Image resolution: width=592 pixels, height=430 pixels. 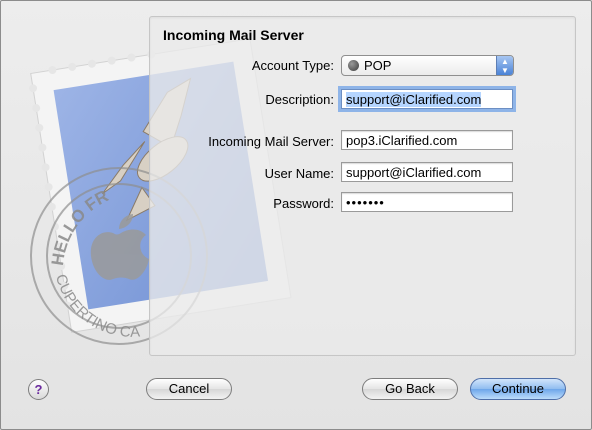 What do you see at coordinates (299, 99) in the screenshot?
I see `description-label: Description:` at bounding box center [299, 99].